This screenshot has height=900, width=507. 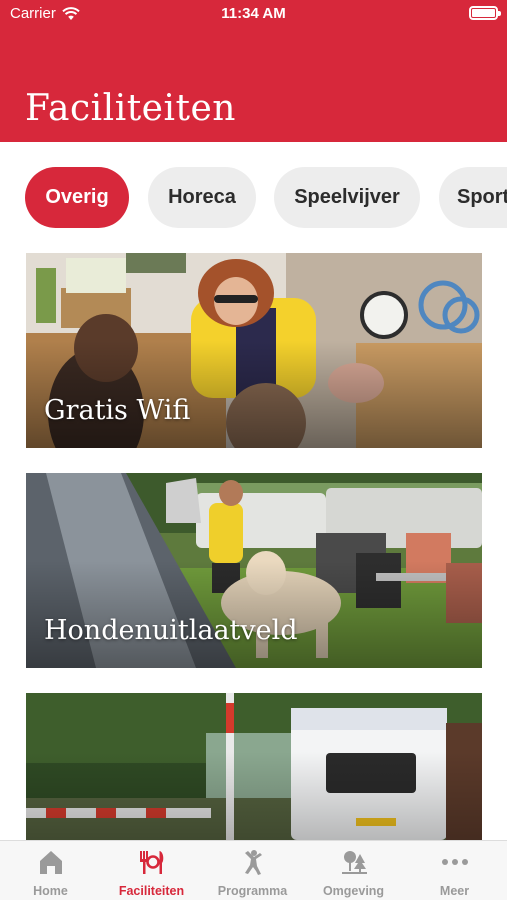 I want to click on tab-meer: Meer, so click(x=454, y=870).